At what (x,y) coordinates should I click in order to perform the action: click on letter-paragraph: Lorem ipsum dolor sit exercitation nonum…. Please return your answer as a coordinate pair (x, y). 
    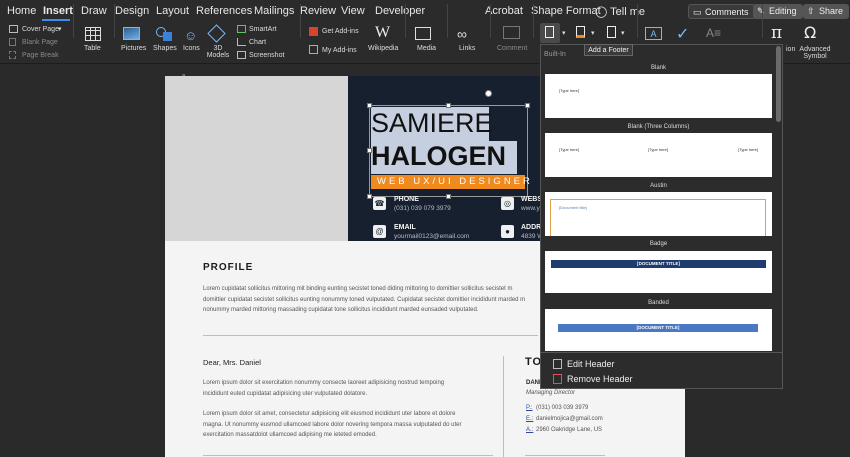
    Looking at the image, I should click on (323, 388).